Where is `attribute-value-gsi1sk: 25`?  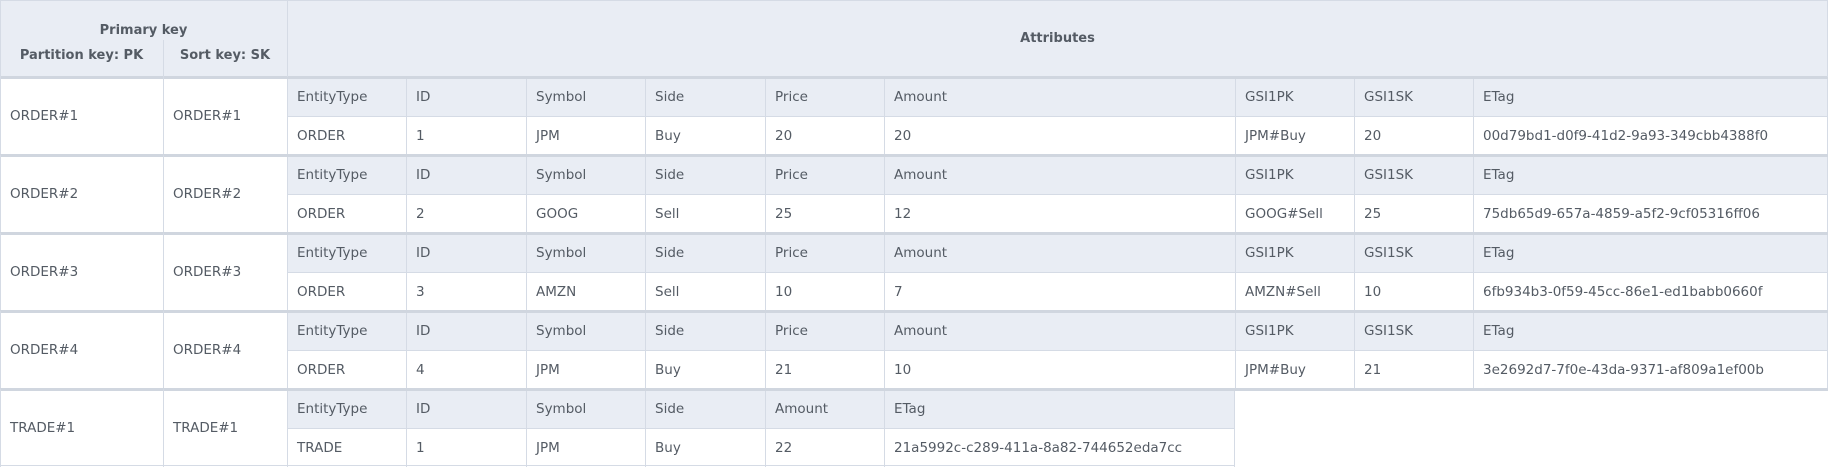
attribute-value-gsi1sk: 25 is located at coordinates (1413, 213).